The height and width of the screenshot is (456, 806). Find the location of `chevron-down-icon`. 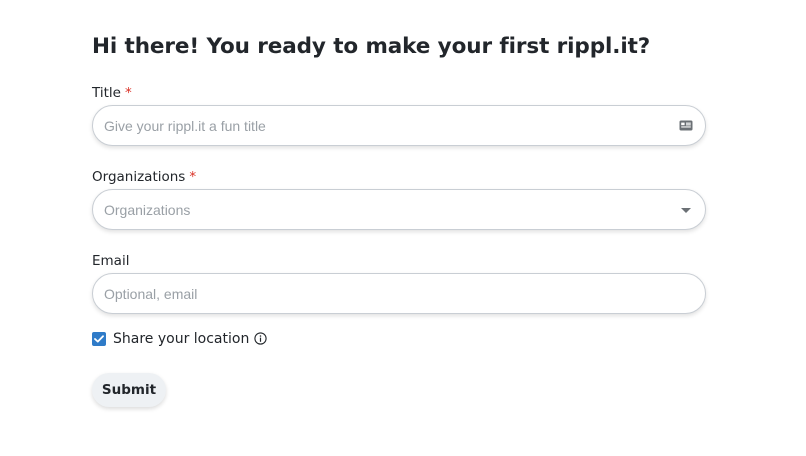

chevron-down-icon is located at coordinates (686, 210).